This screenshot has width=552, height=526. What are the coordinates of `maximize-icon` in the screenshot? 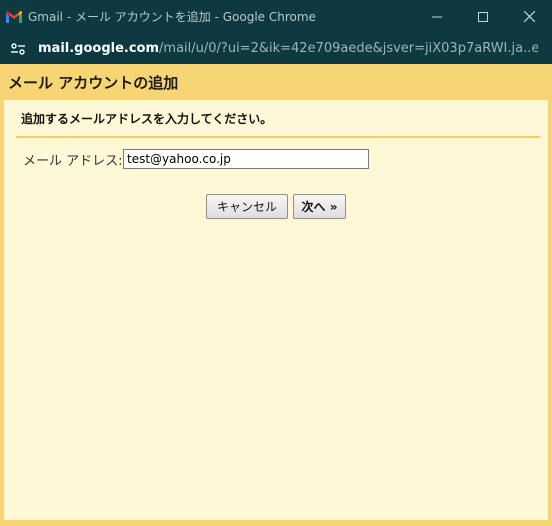 It's located at (483, 16).